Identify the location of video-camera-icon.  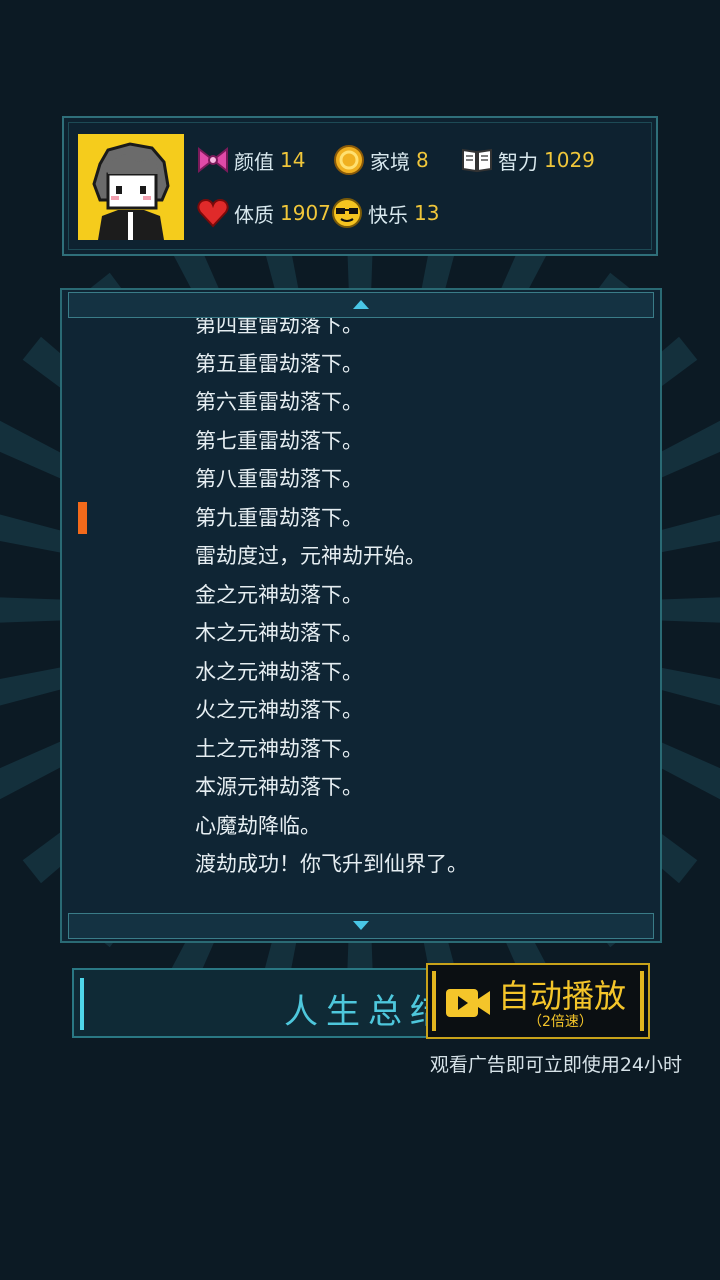
(469, 1003).